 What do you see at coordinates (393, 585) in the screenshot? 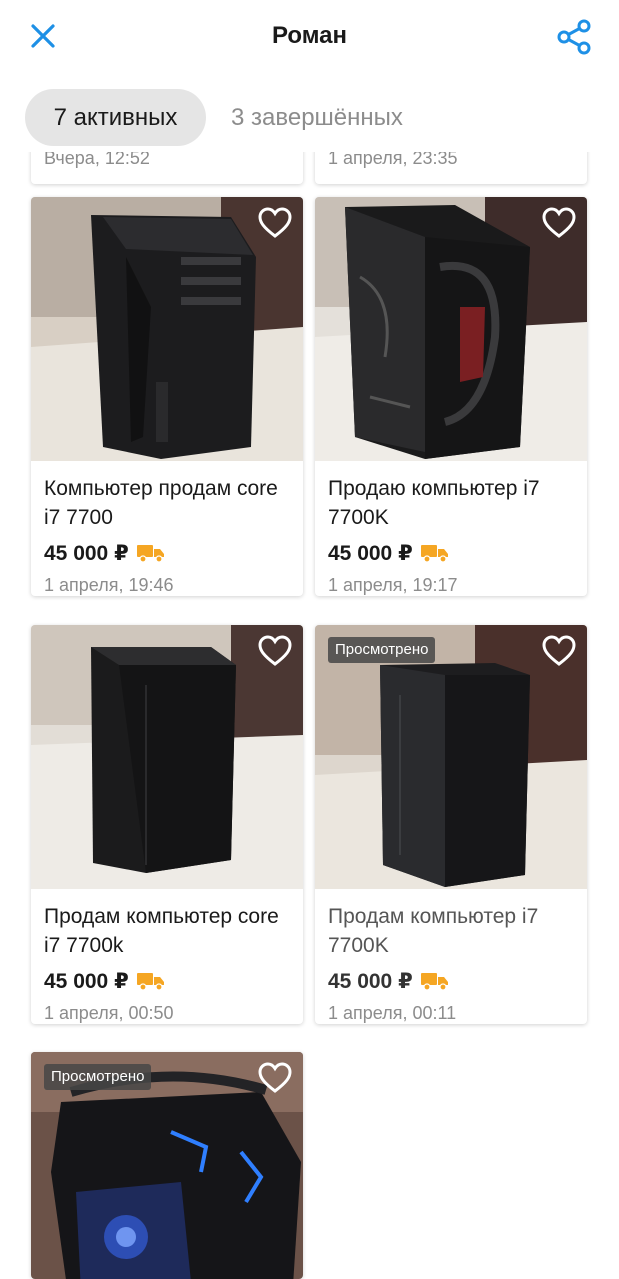
I see `listing-date: 1 апреля, 19:17` at bounding box center [393, 585].